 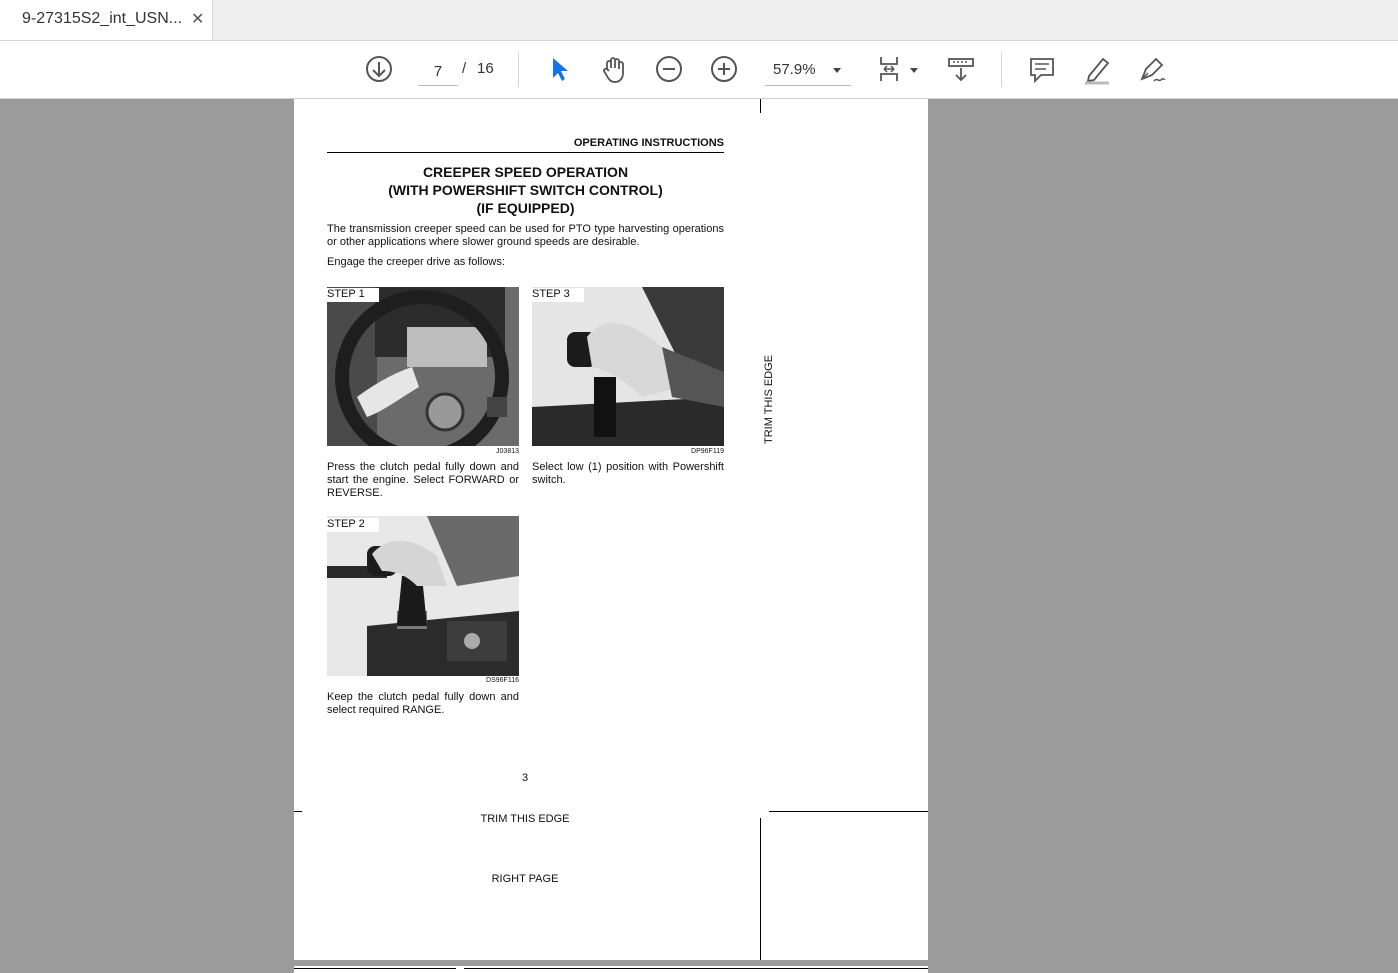 What do you see at coordinates (837, 70) in the screenshot?
I see `chevron-down-icon` at bounding box center [837, 70].